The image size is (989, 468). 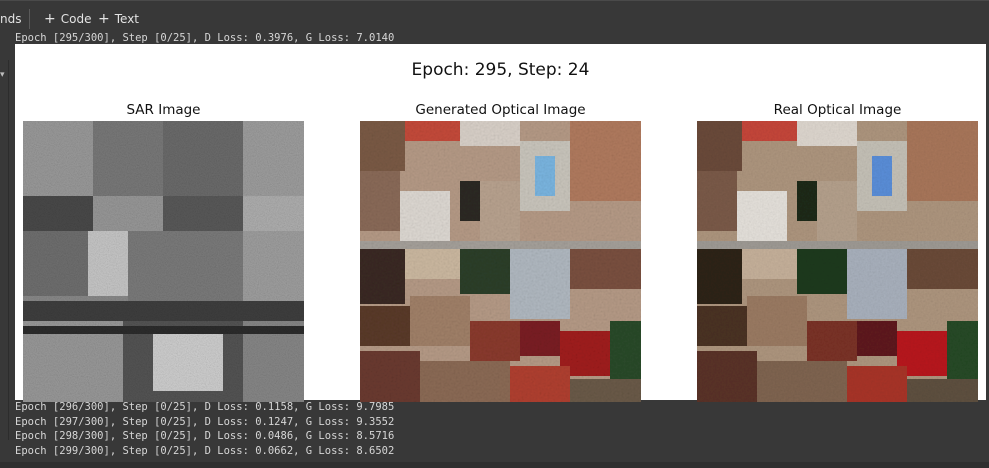 I want to click on add-text-label: Text, so click(x=127, y=19).